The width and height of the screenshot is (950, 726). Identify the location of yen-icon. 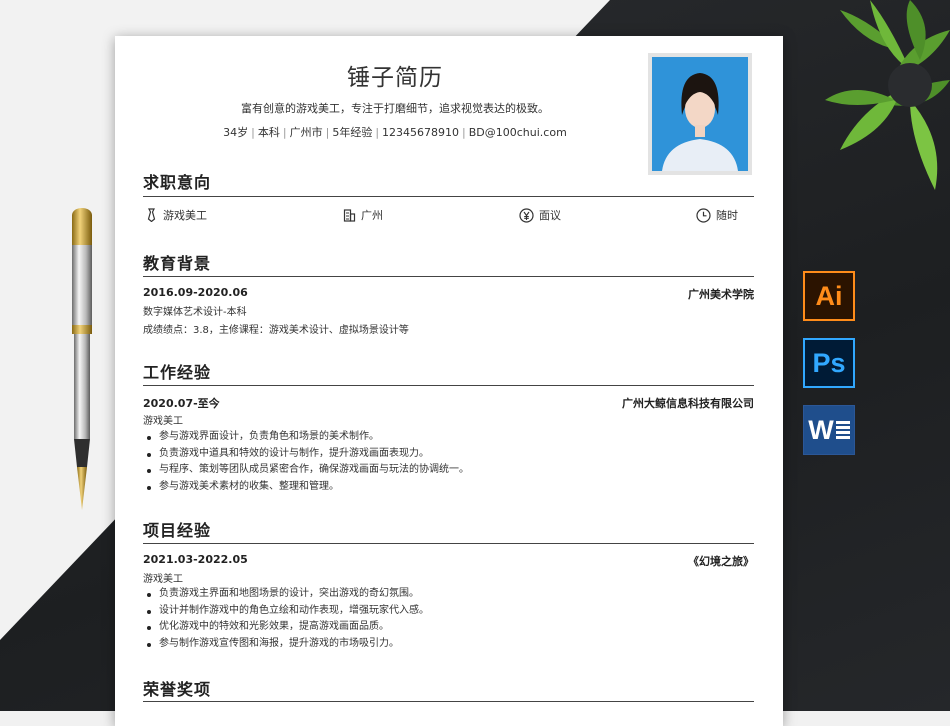
(526, 215).